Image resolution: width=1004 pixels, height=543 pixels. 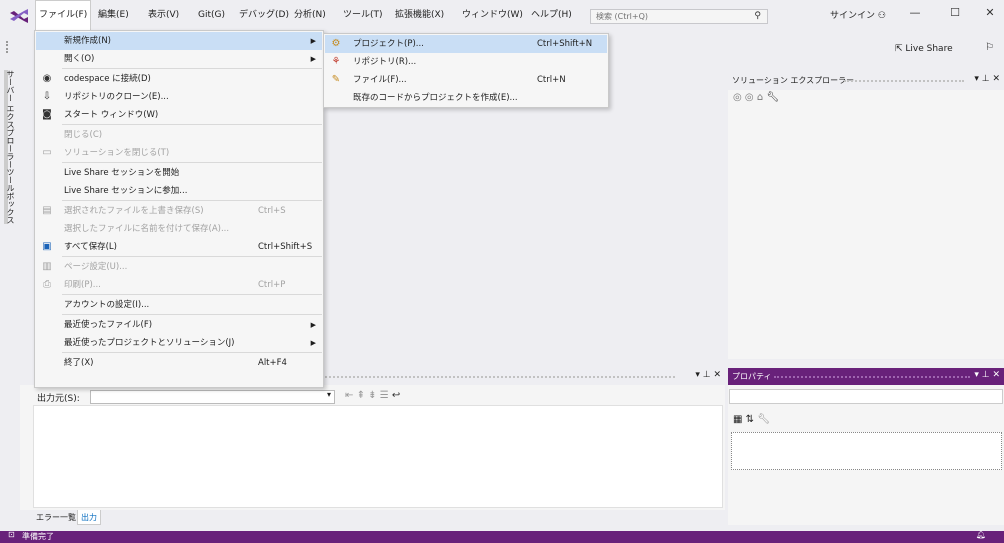 I want to click on liveshare-button: ⇱ Live Share, so click(x=924, y=49).